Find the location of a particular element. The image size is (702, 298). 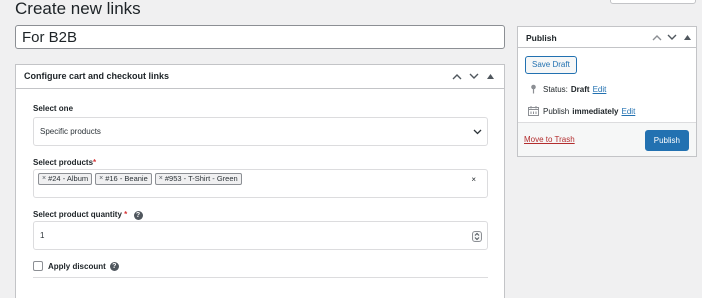

select-products-label: Select products* is located at coordinates (64, 162).